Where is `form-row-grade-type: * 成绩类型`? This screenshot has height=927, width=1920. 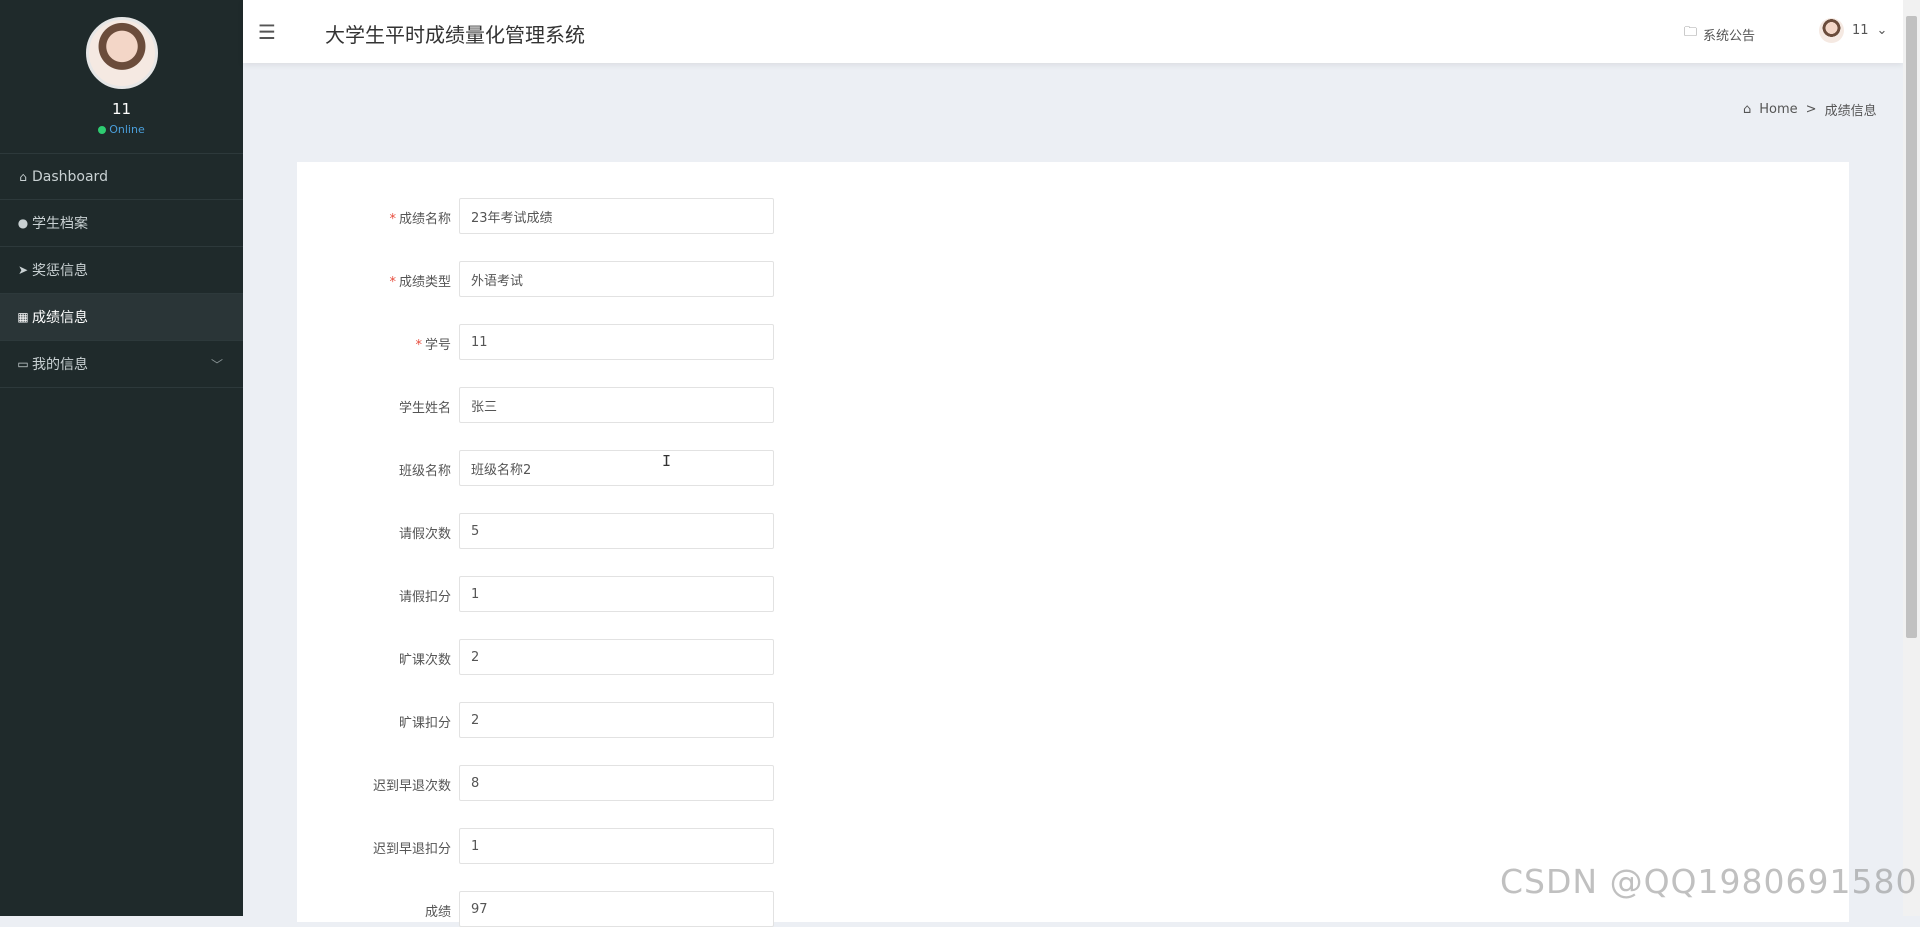
form-row-grade-type: * 成绩类型 is located at coordinates (597, 279).